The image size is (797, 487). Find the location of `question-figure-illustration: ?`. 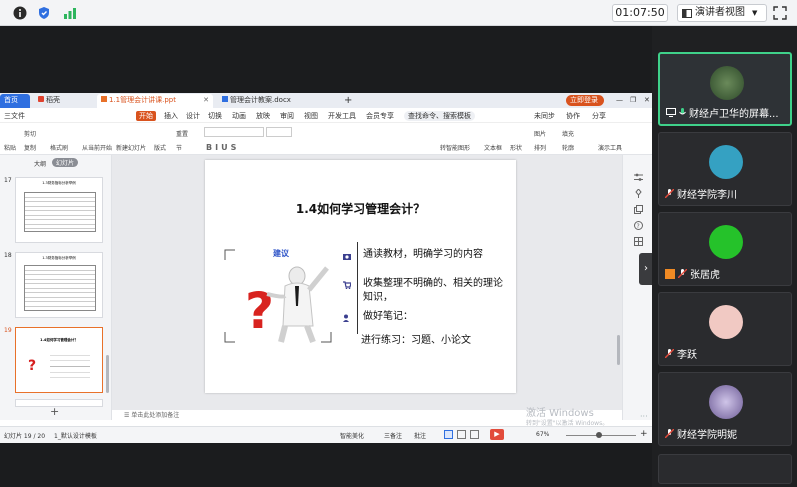

question-figure-illustration: ? is located at coordinates (278, 296).